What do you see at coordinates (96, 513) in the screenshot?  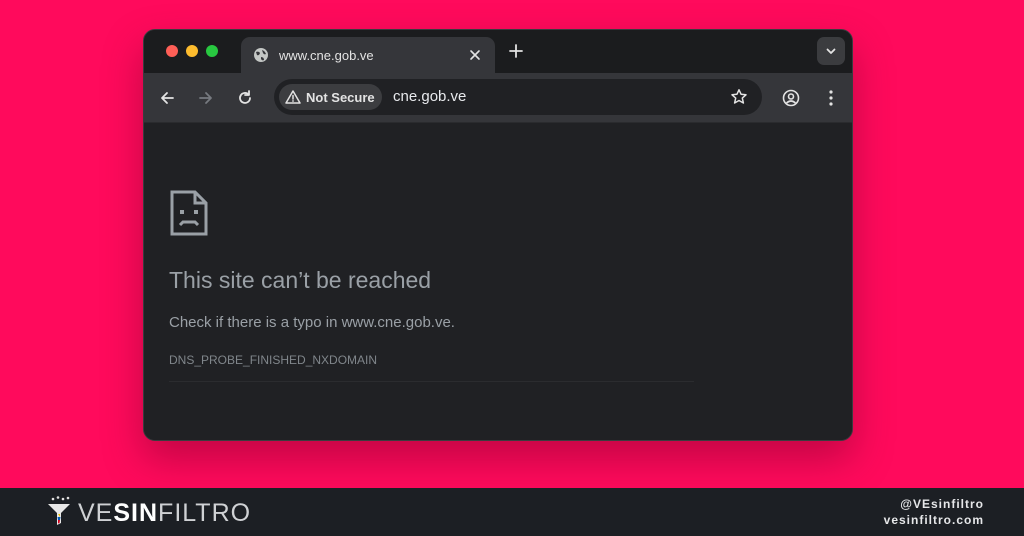 I see `brand-part-1: VE` at bounding box center [96, 513].